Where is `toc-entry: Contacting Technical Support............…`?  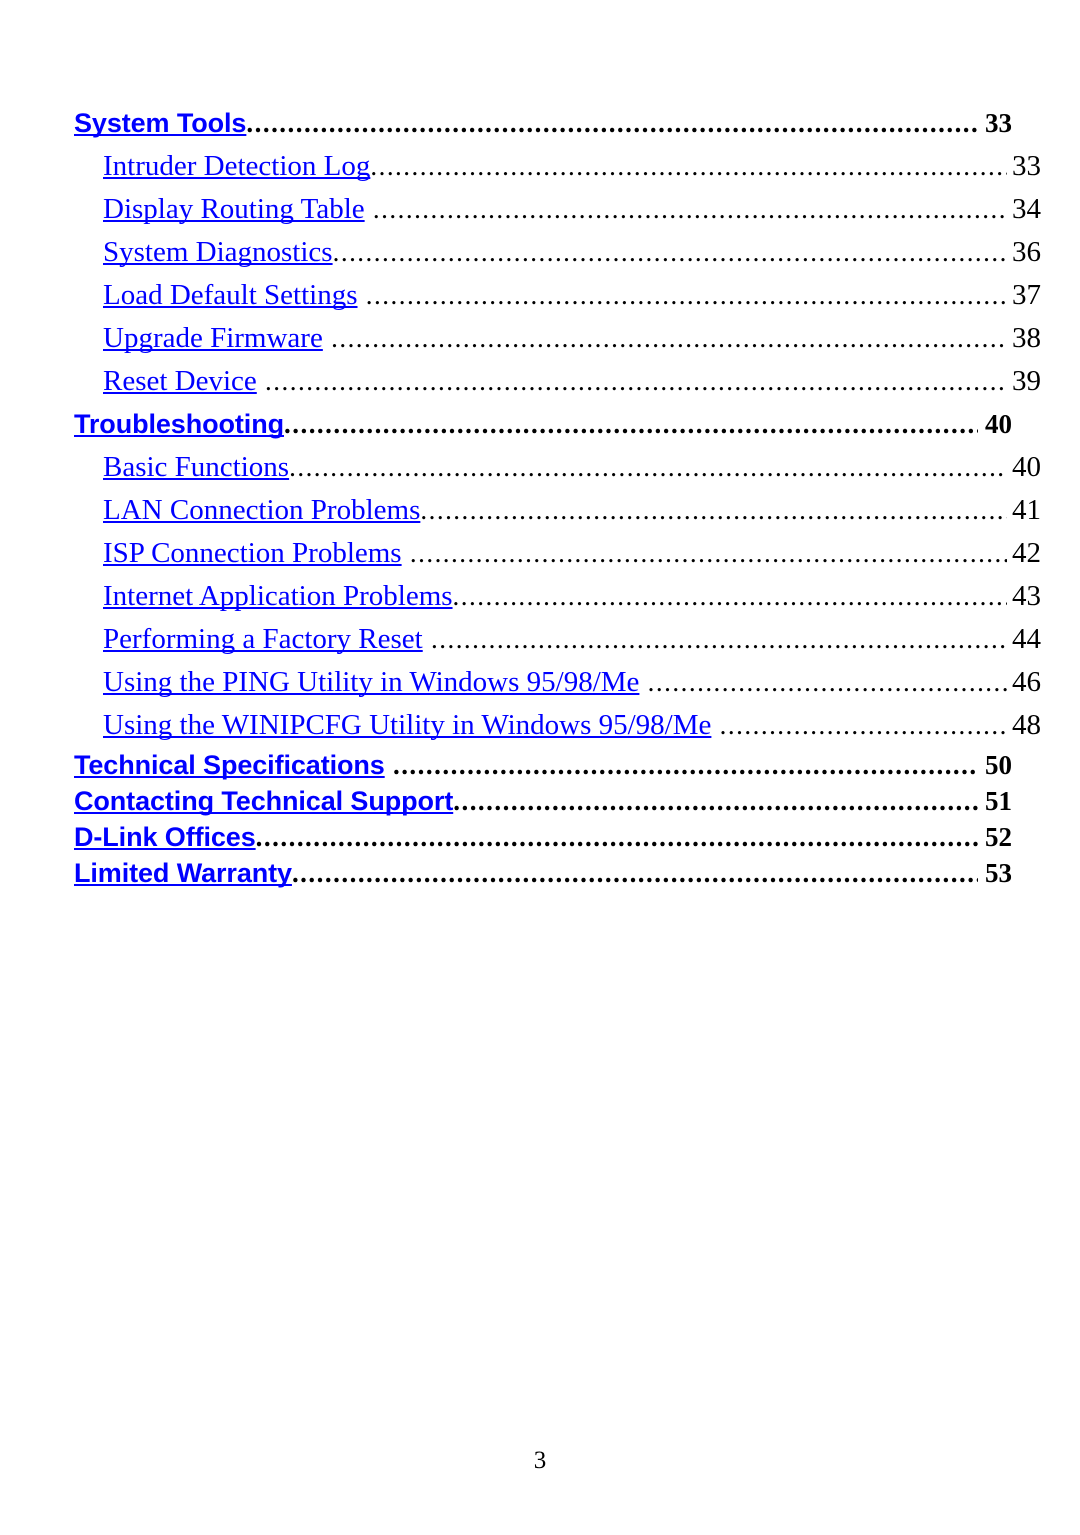 toc-entry: Contacting Technical Support............… is located at coordinates (543, 802).